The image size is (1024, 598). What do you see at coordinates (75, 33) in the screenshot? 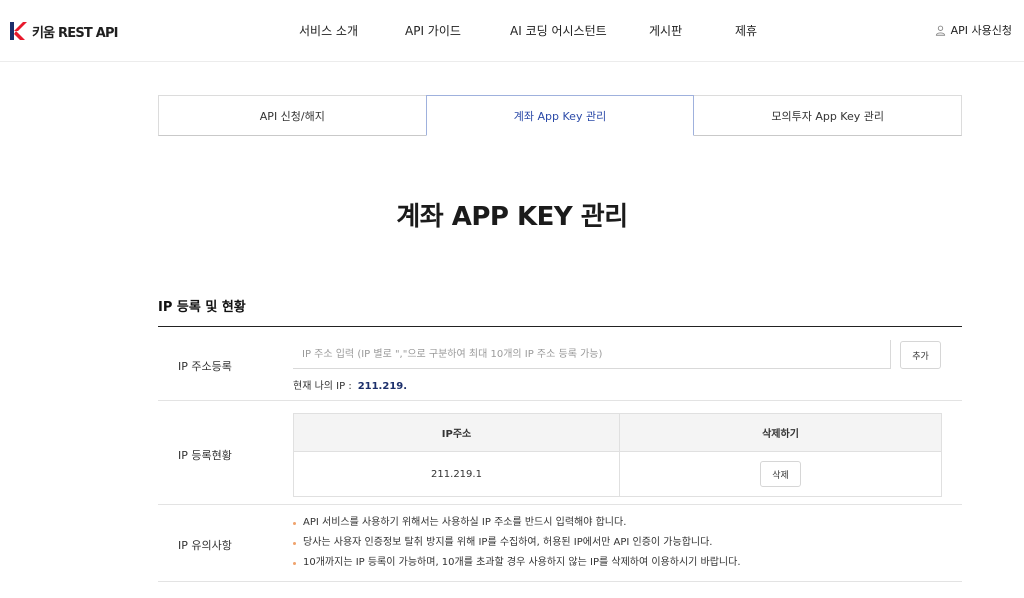
I see `logo-text: 키움 REST API` at bounding box center [75, 33].